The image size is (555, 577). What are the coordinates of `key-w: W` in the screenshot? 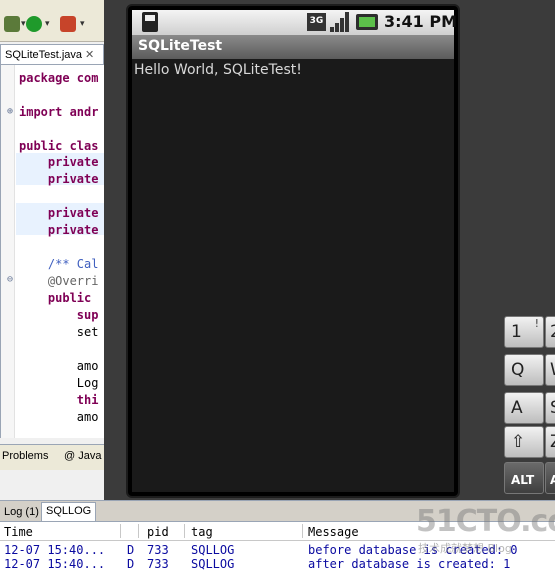 It's located at (550, 370).